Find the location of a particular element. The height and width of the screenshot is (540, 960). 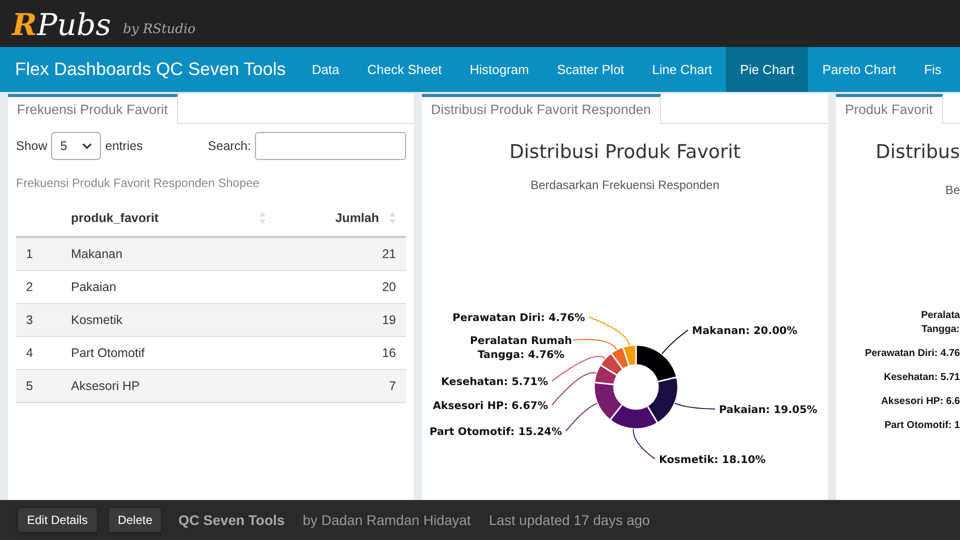

row-index: 2 is located at coordinates (29, 287).